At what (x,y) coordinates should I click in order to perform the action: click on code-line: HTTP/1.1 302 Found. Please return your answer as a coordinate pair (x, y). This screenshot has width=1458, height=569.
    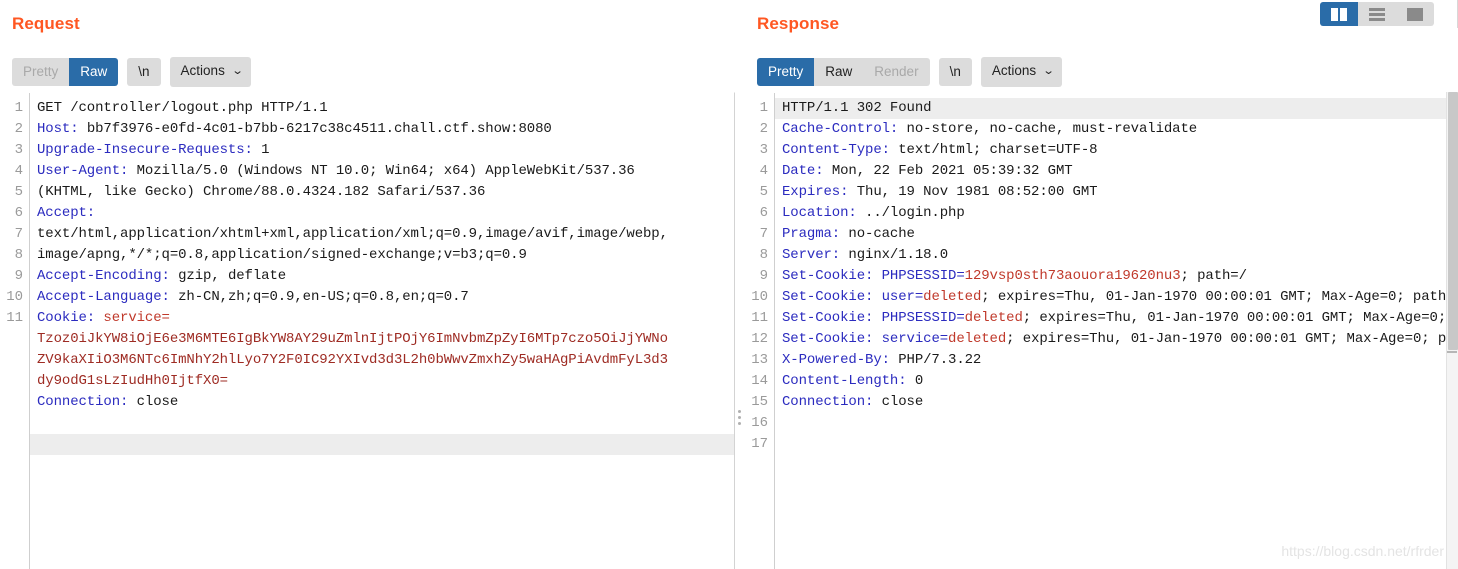
    Looking at the image, I should click on (1120, 108).